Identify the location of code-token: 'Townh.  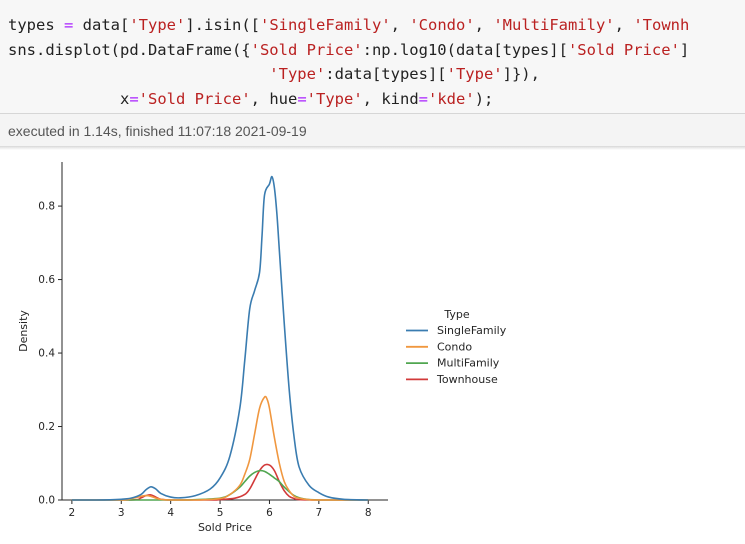
(661, 25).